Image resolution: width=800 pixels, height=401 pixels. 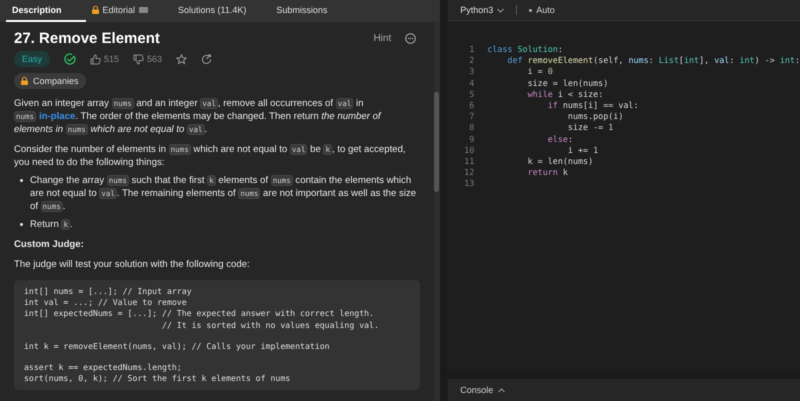 What do you see at coordinates (469, 162) in the screenshot?
I see `line-number: 11` at bounding box center [469, 162].